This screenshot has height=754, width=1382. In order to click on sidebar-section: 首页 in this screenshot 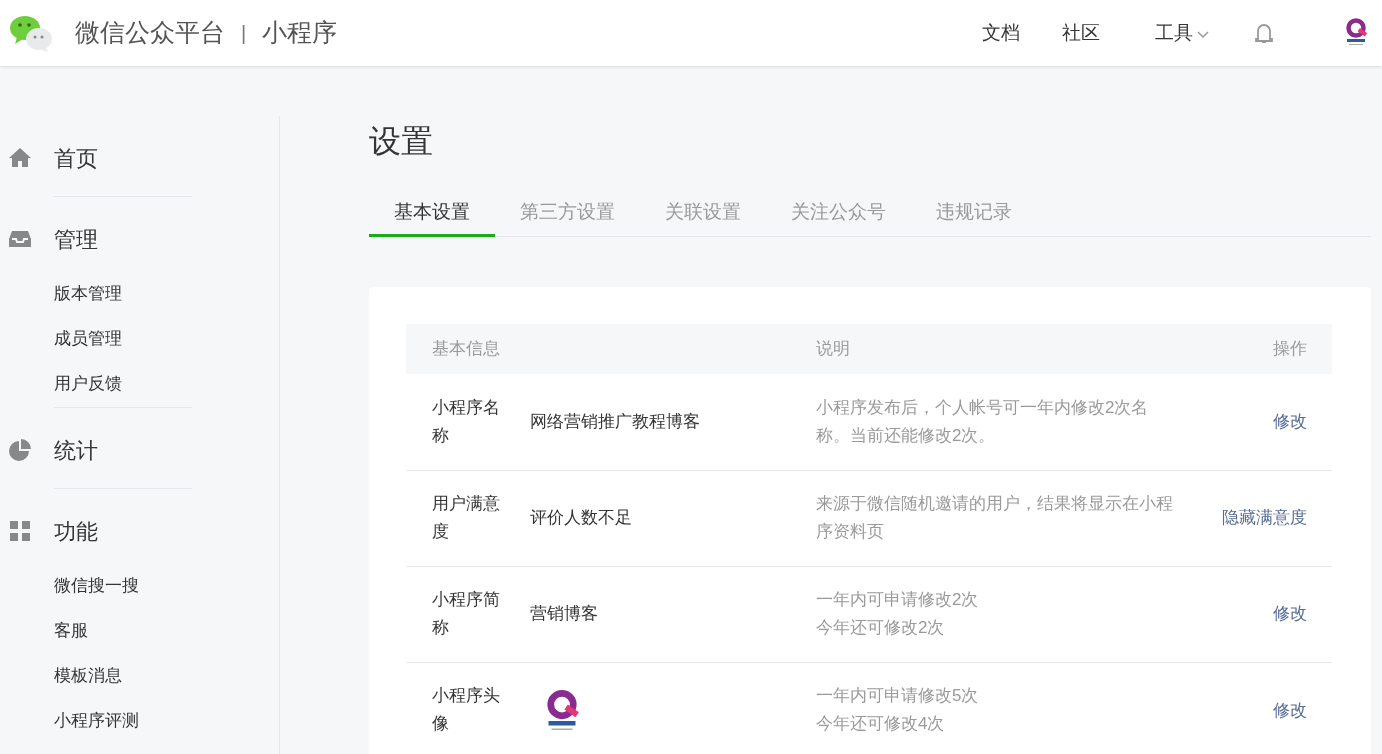, I will do `click(76, 158)`.